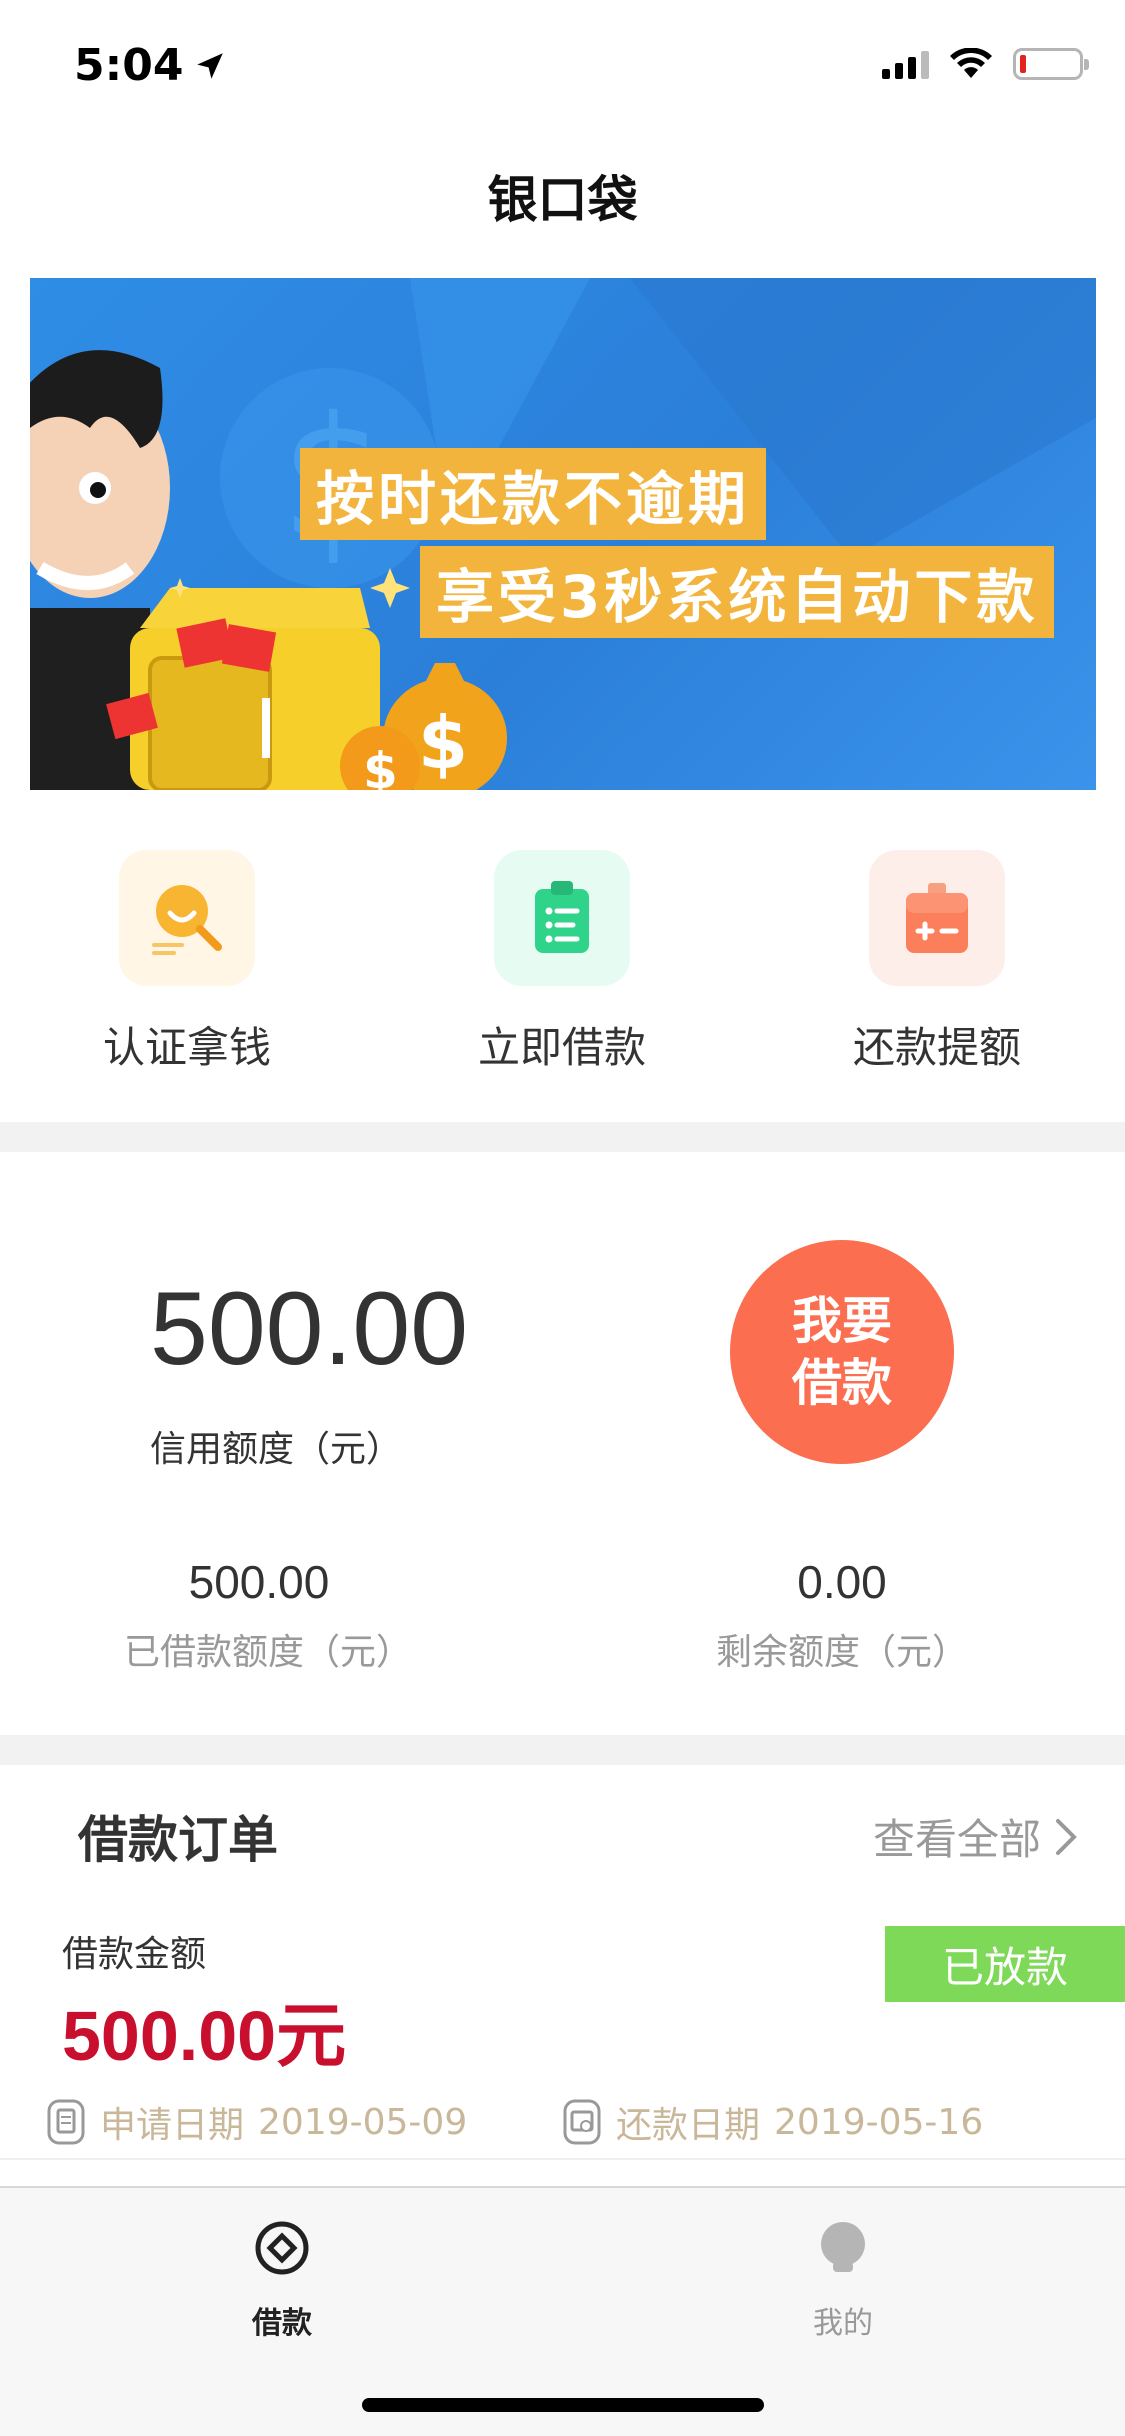  I want to click on orders-title: 借款订单, so click(178, 1840).